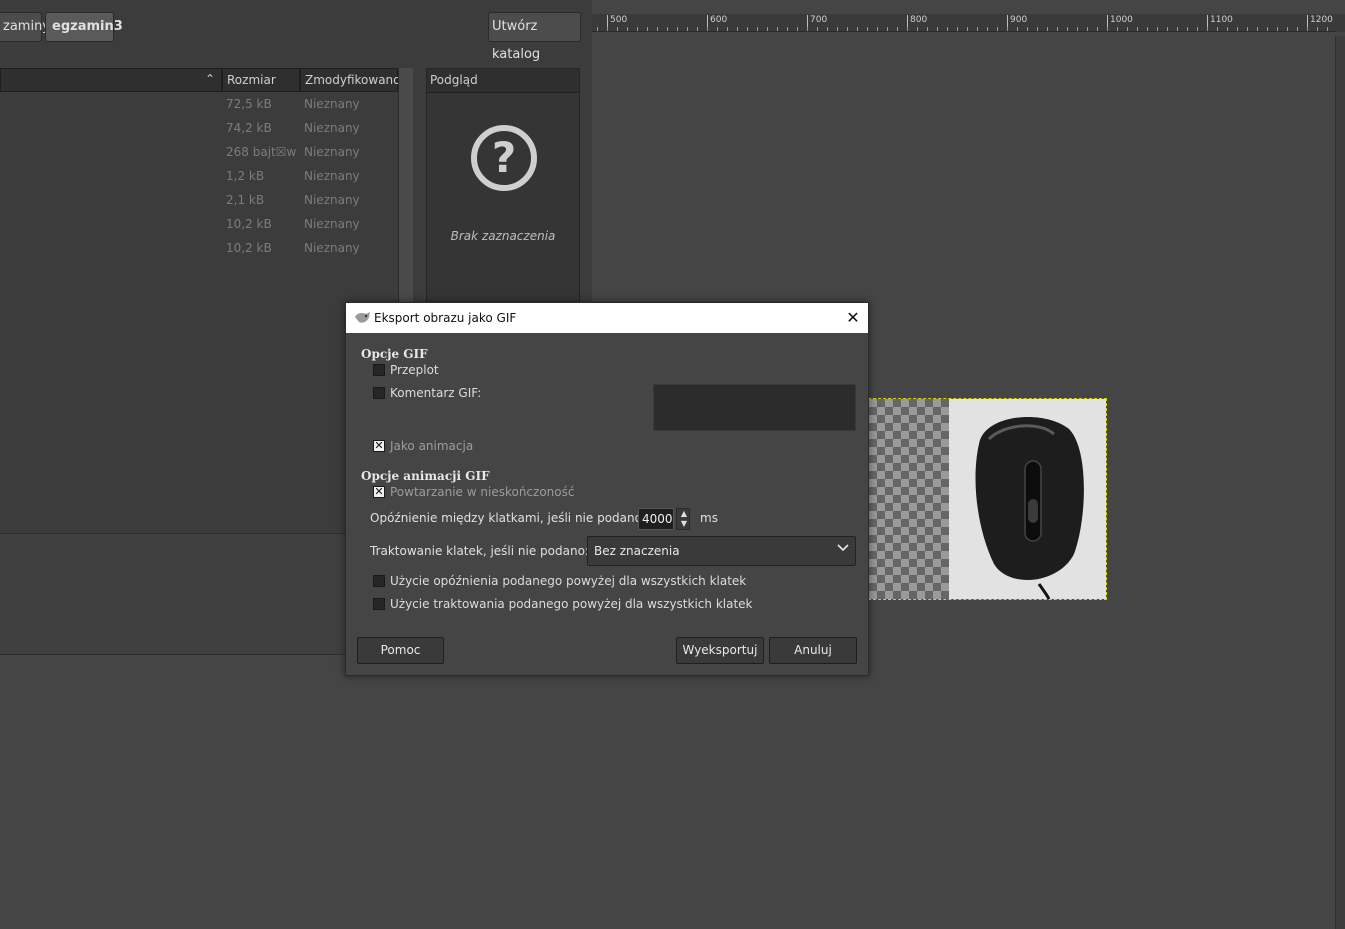 The height and width of the screenshot is (929, 1345). I want to click on mouse-photo, so click(1027, 499).